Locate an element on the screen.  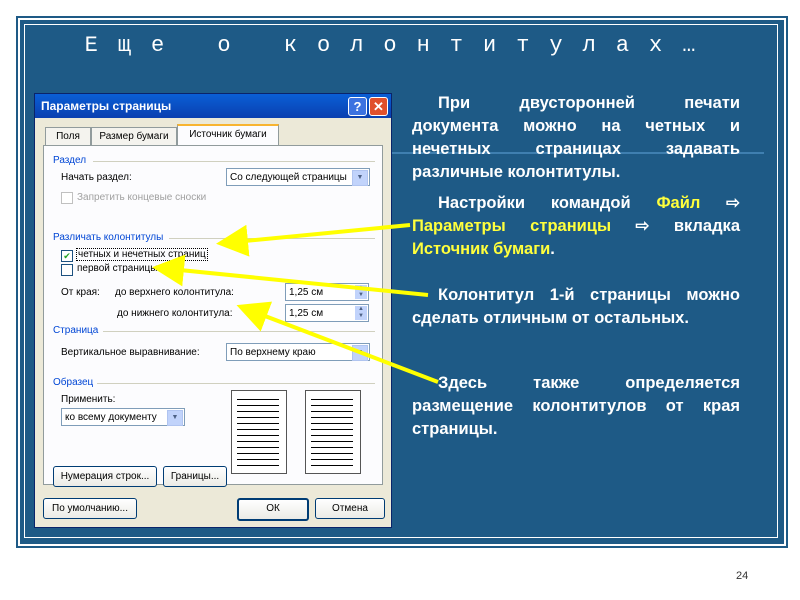
select-value: ко всему документу is located at coordinates (111, 417).